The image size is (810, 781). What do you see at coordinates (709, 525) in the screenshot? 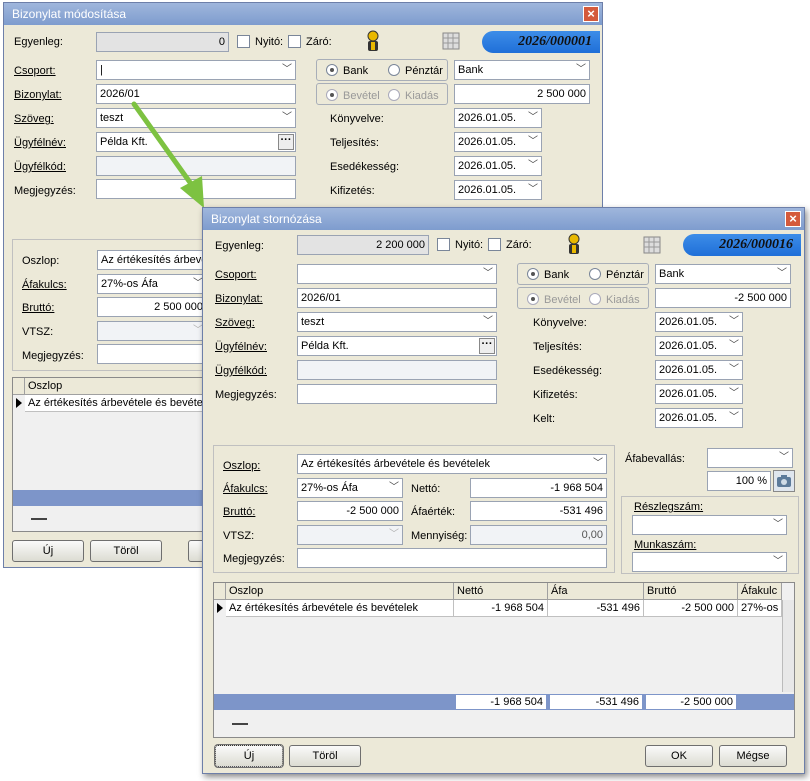
I see `department-select: ﹀` at bounding box center [709, 525].